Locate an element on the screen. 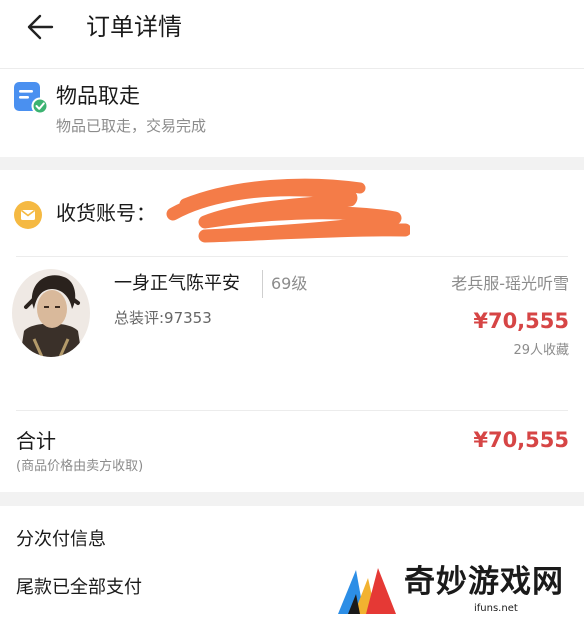  page-title: 订单详情 is located at coordinates (134, 27).